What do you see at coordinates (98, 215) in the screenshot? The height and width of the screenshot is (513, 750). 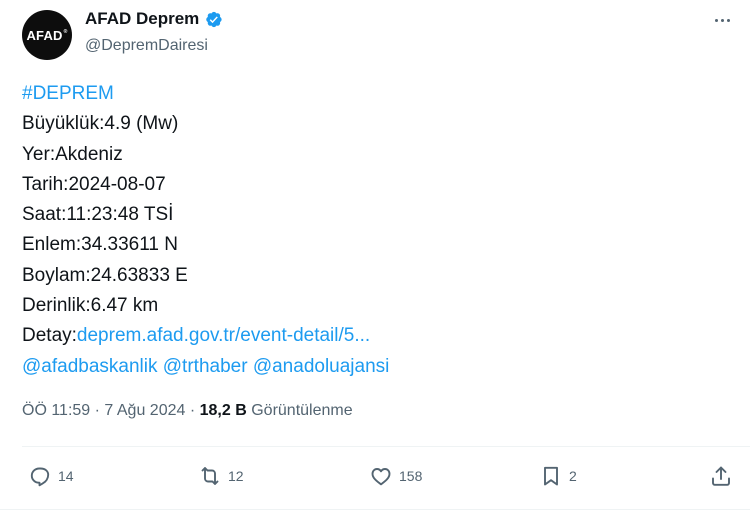 I see `tweet-line-time: Saat:11:23:48 TSİ` at bounding box center [98, 215].